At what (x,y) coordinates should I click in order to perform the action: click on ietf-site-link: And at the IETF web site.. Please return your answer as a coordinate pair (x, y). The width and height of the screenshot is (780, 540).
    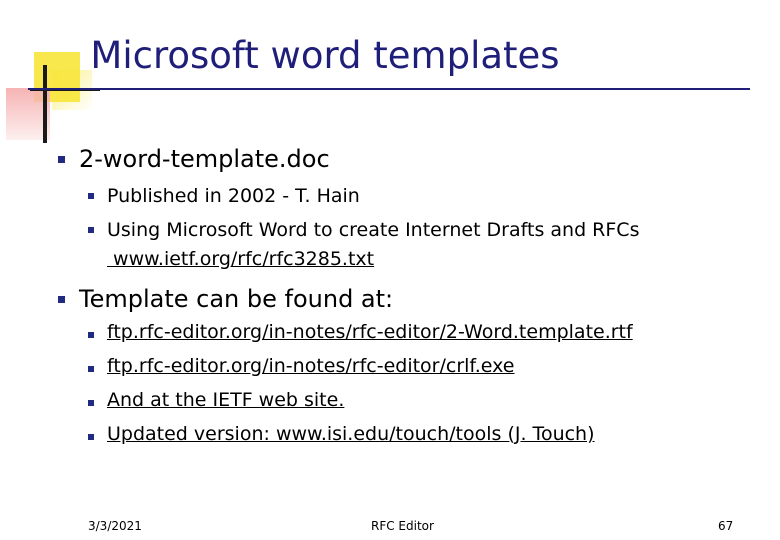
    Looking at the image, I should click on (225, 400).